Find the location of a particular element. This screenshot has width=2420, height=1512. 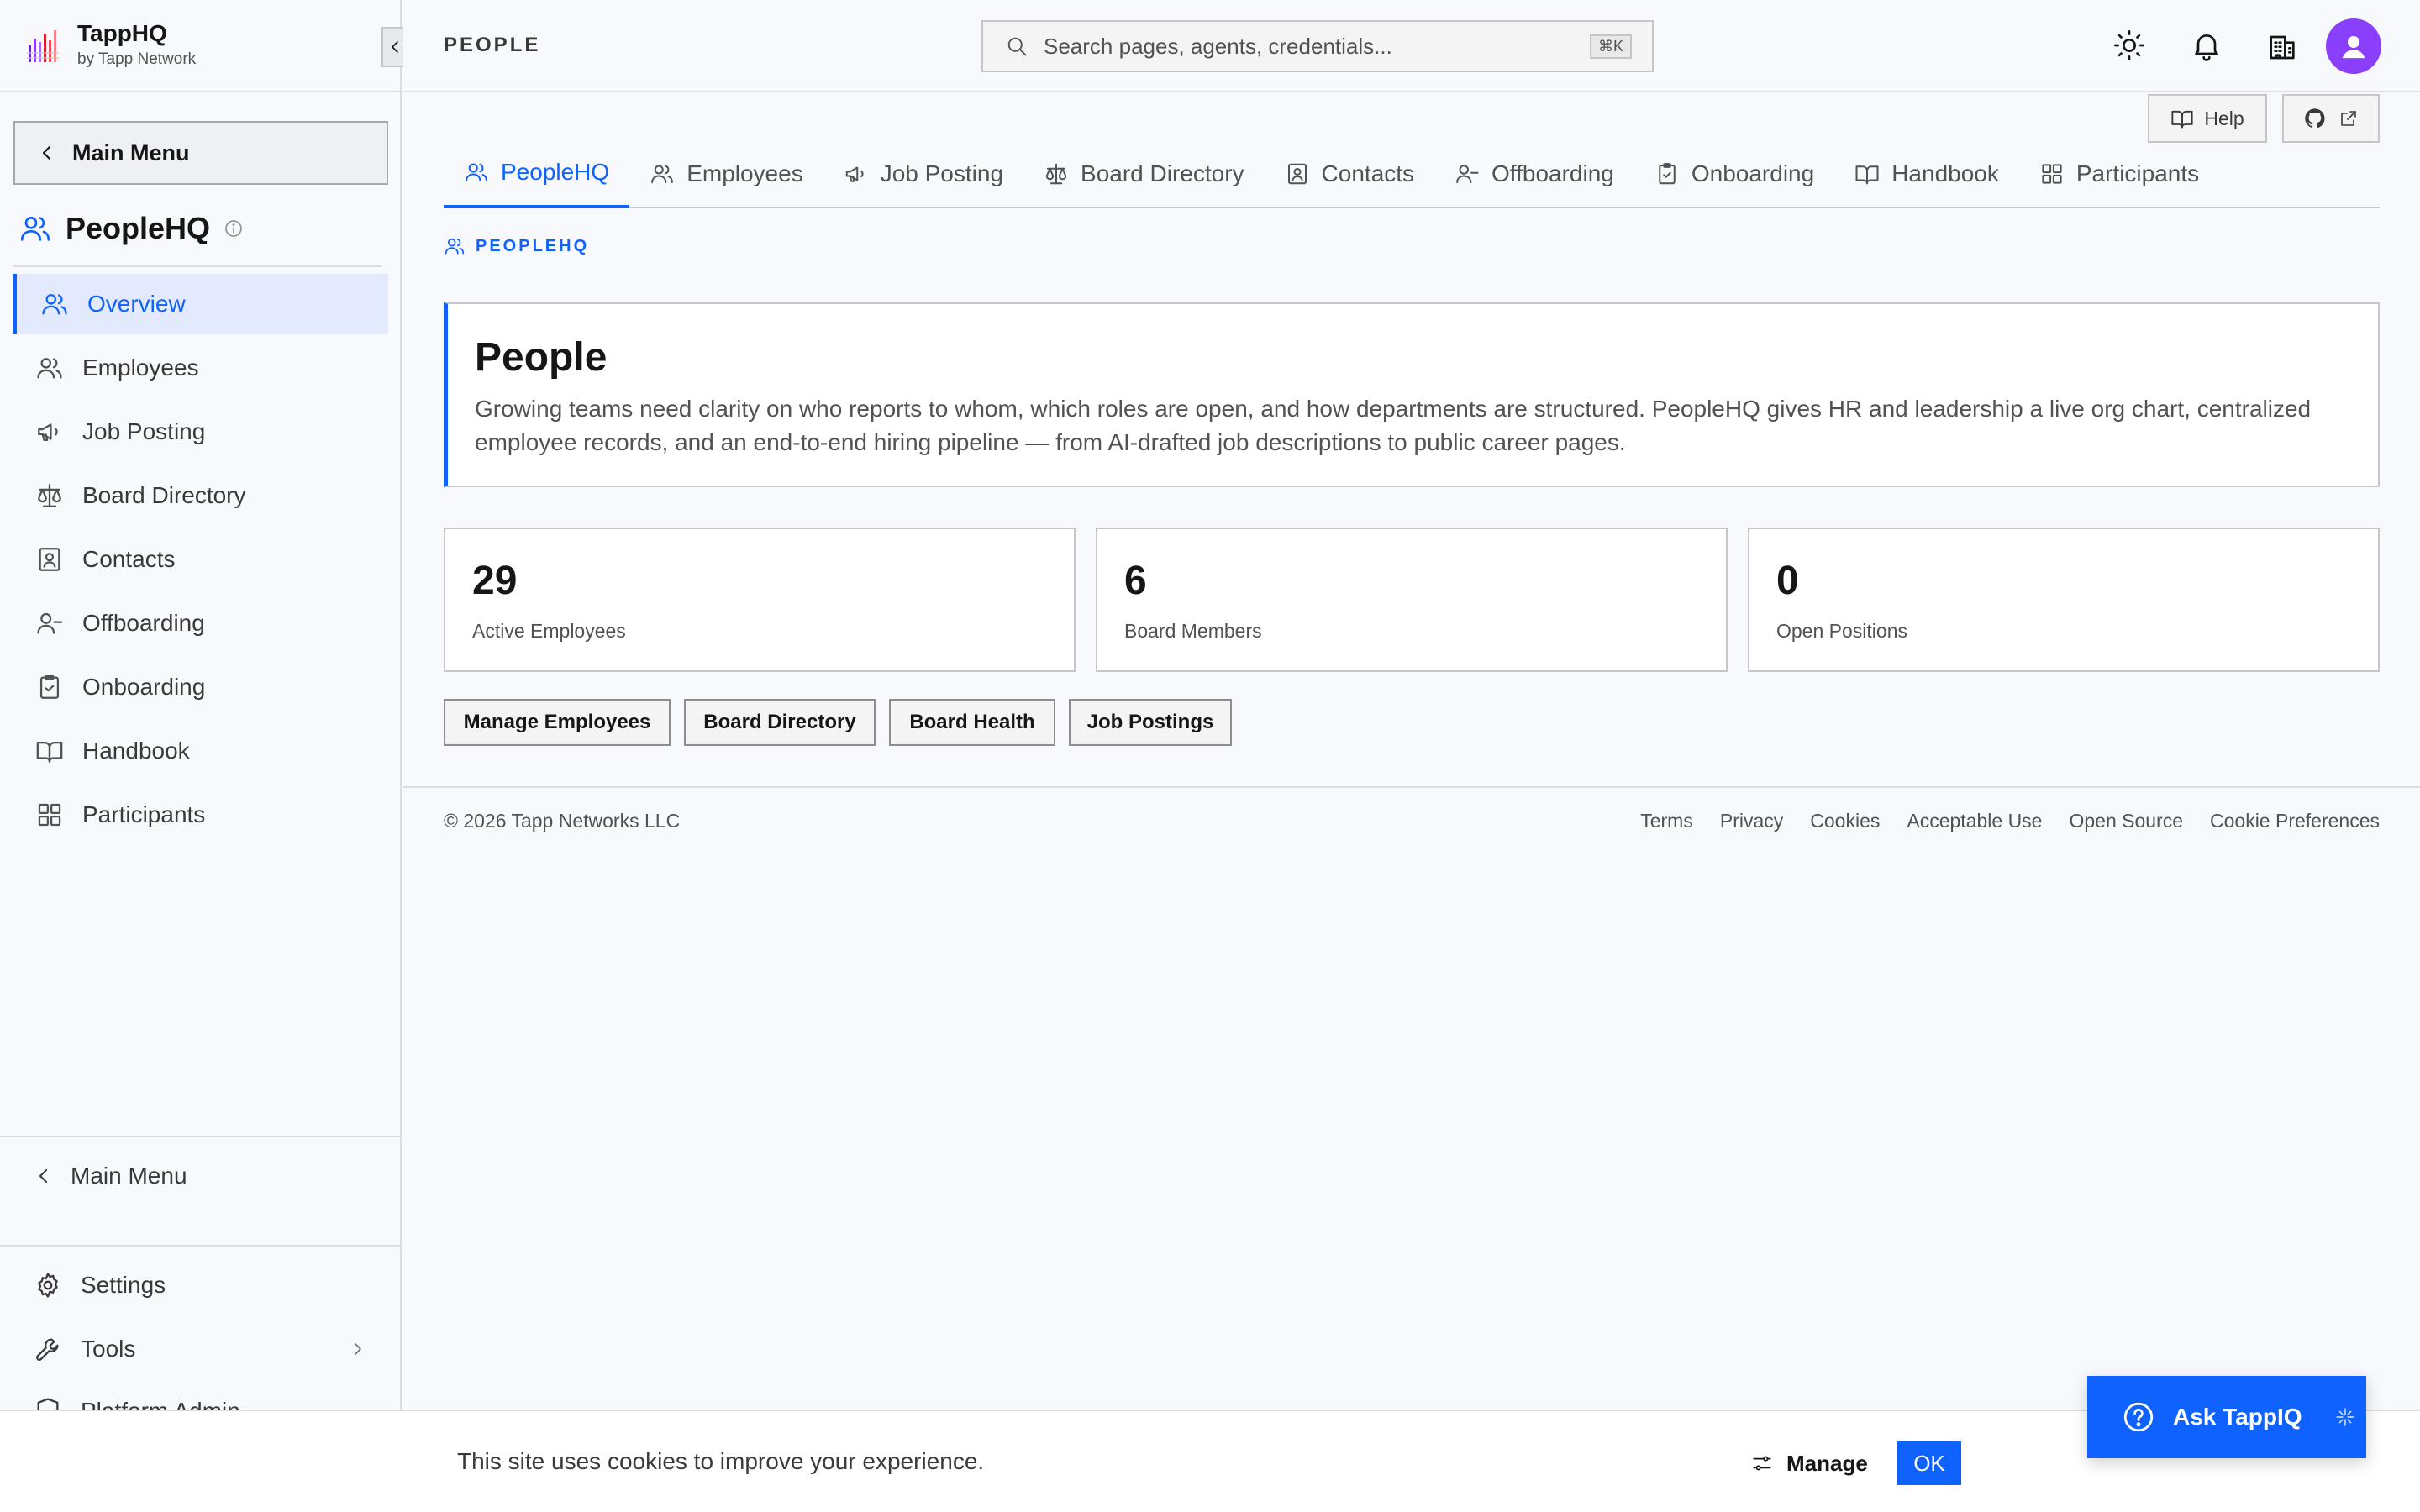

sidebar-item-contacts: Contacts is located at coordinates (200, 559).